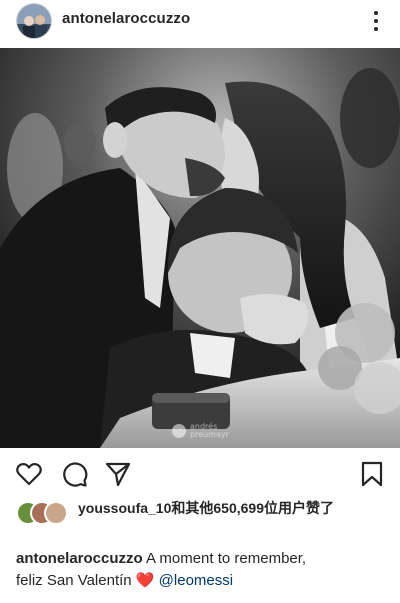 The image size is (400, 603). I want to click on caption-text-line2: feliz San Valentín, so click(74, 580).